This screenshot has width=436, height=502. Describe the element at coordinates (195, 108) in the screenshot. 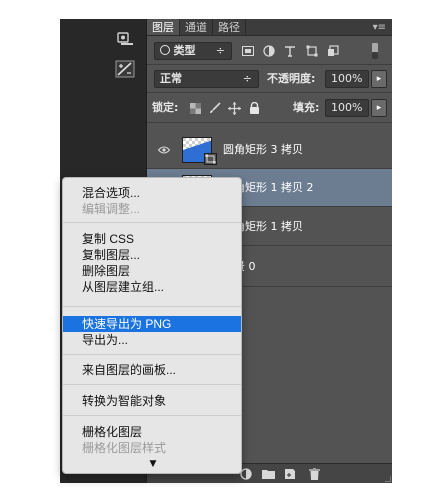

I see `lock-transparent-icon` at that location.